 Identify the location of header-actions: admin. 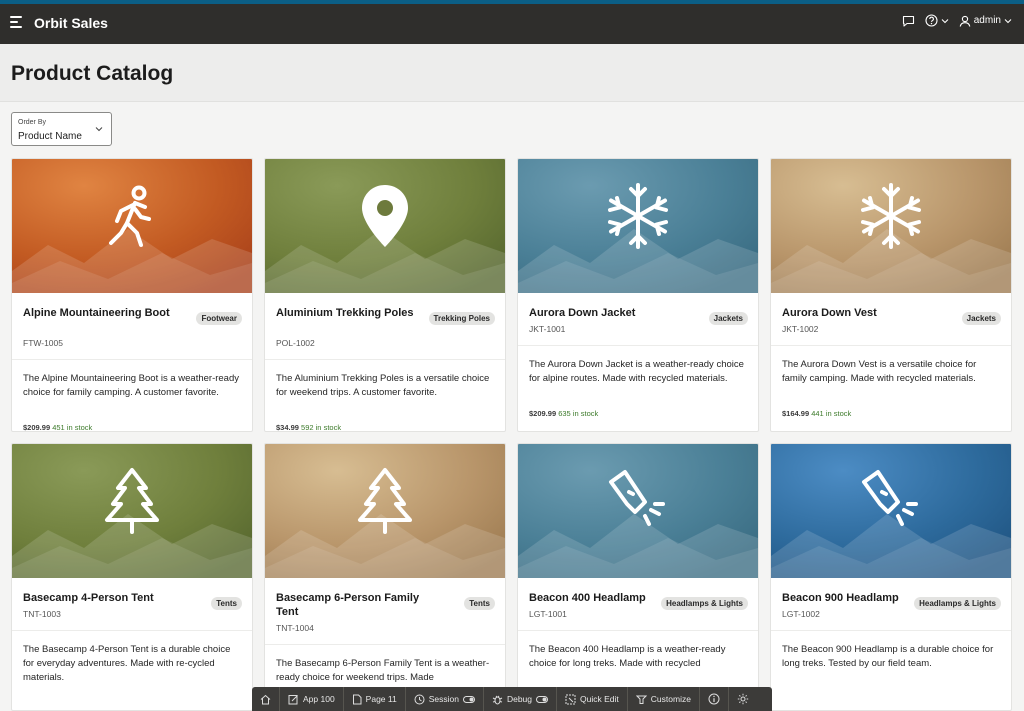
(957, 20).